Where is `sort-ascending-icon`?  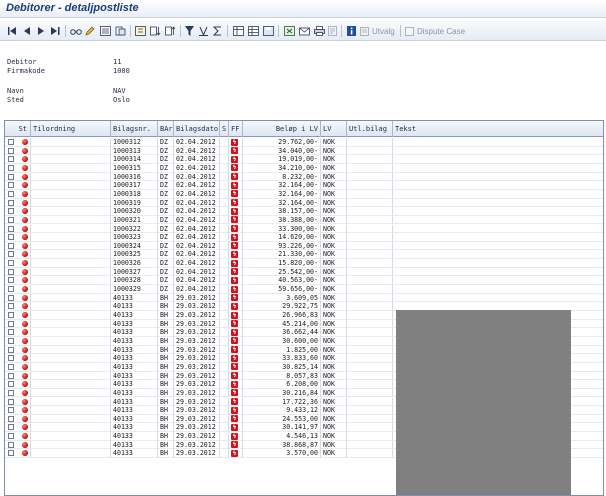 sort-ascending-icon is located at coordinates (155, 31).